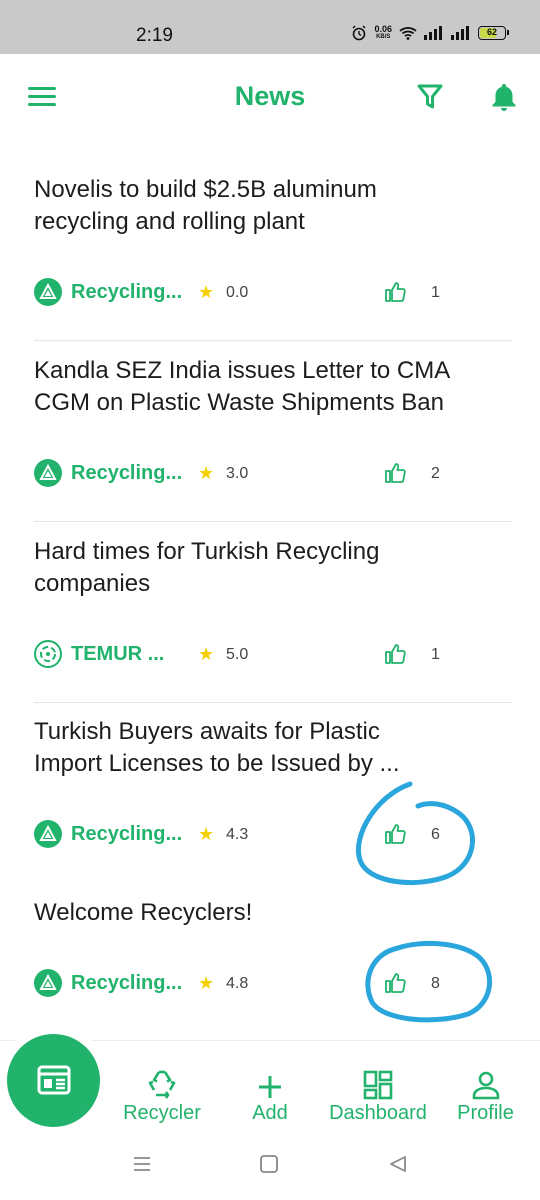 The width and height of the screenshot is (540, 1200). Describe the element at coordinates (237, 834) in the screenshot. I see `rating: 4.3` at that location.